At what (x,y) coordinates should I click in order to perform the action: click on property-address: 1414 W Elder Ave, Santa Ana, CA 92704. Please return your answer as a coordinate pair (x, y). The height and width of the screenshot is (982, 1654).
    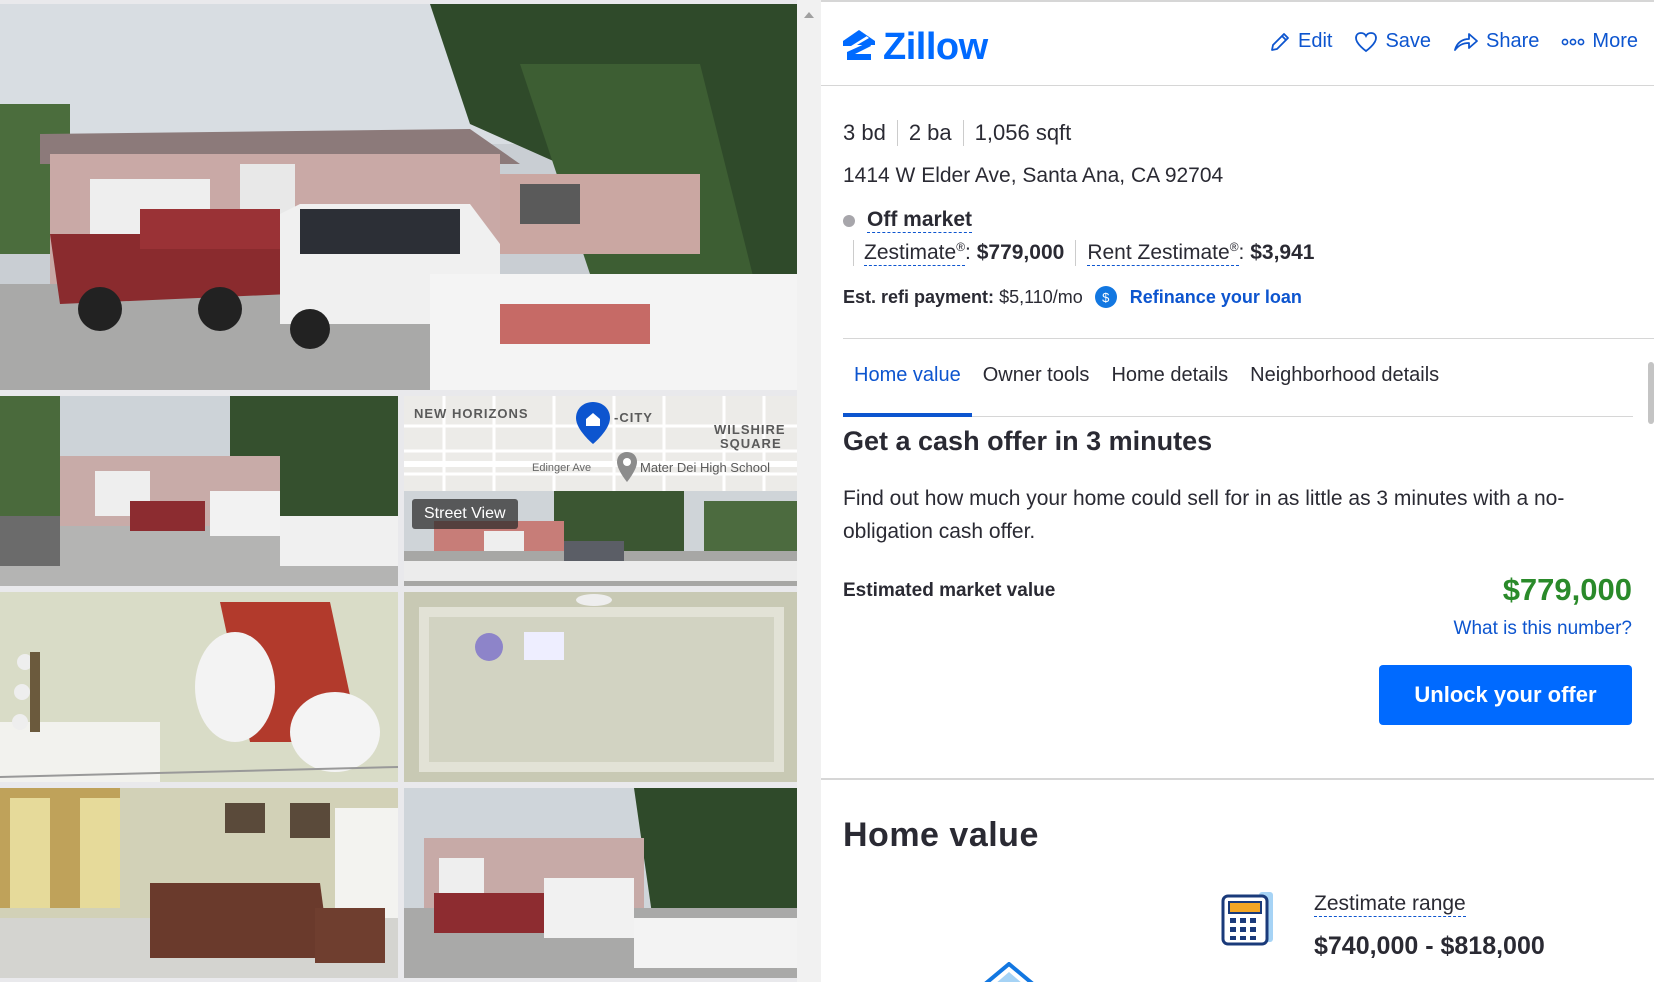
    Looking at the image, I should click on (1033, 175).